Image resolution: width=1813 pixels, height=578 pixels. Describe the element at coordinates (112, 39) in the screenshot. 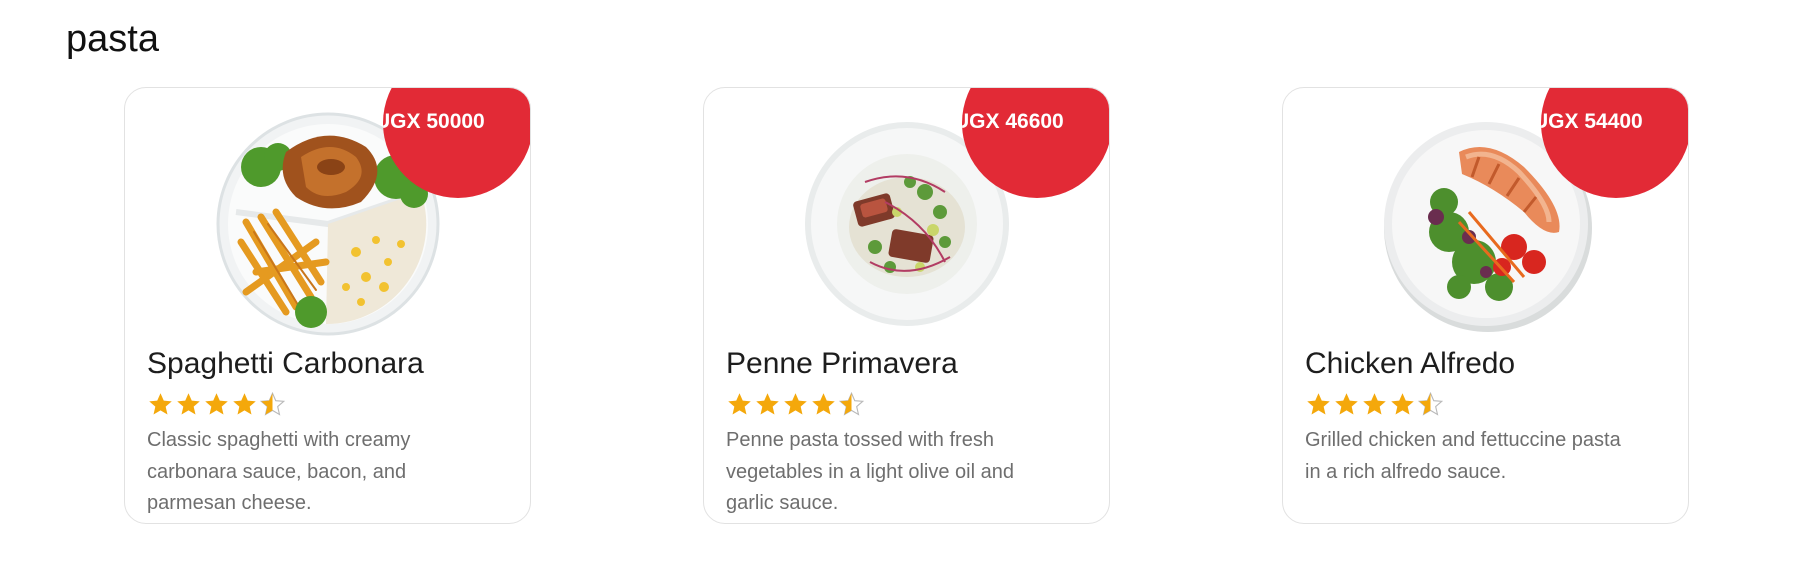

I see `category-title: pasta` at that location.